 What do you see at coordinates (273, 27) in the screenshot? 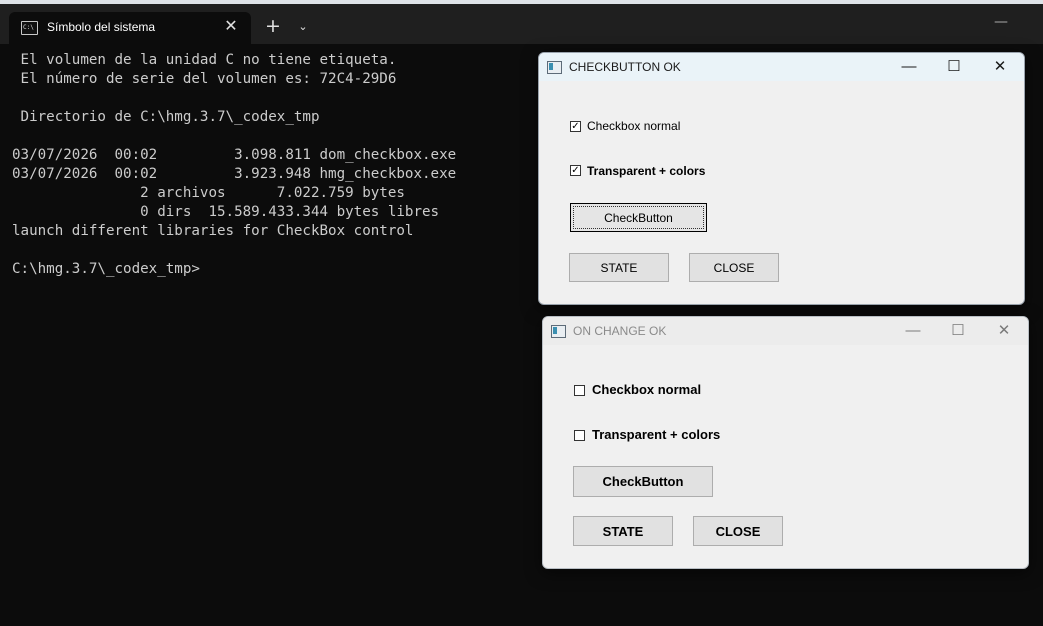
I see `plus-icon: +` at bounding box center [273, 27].